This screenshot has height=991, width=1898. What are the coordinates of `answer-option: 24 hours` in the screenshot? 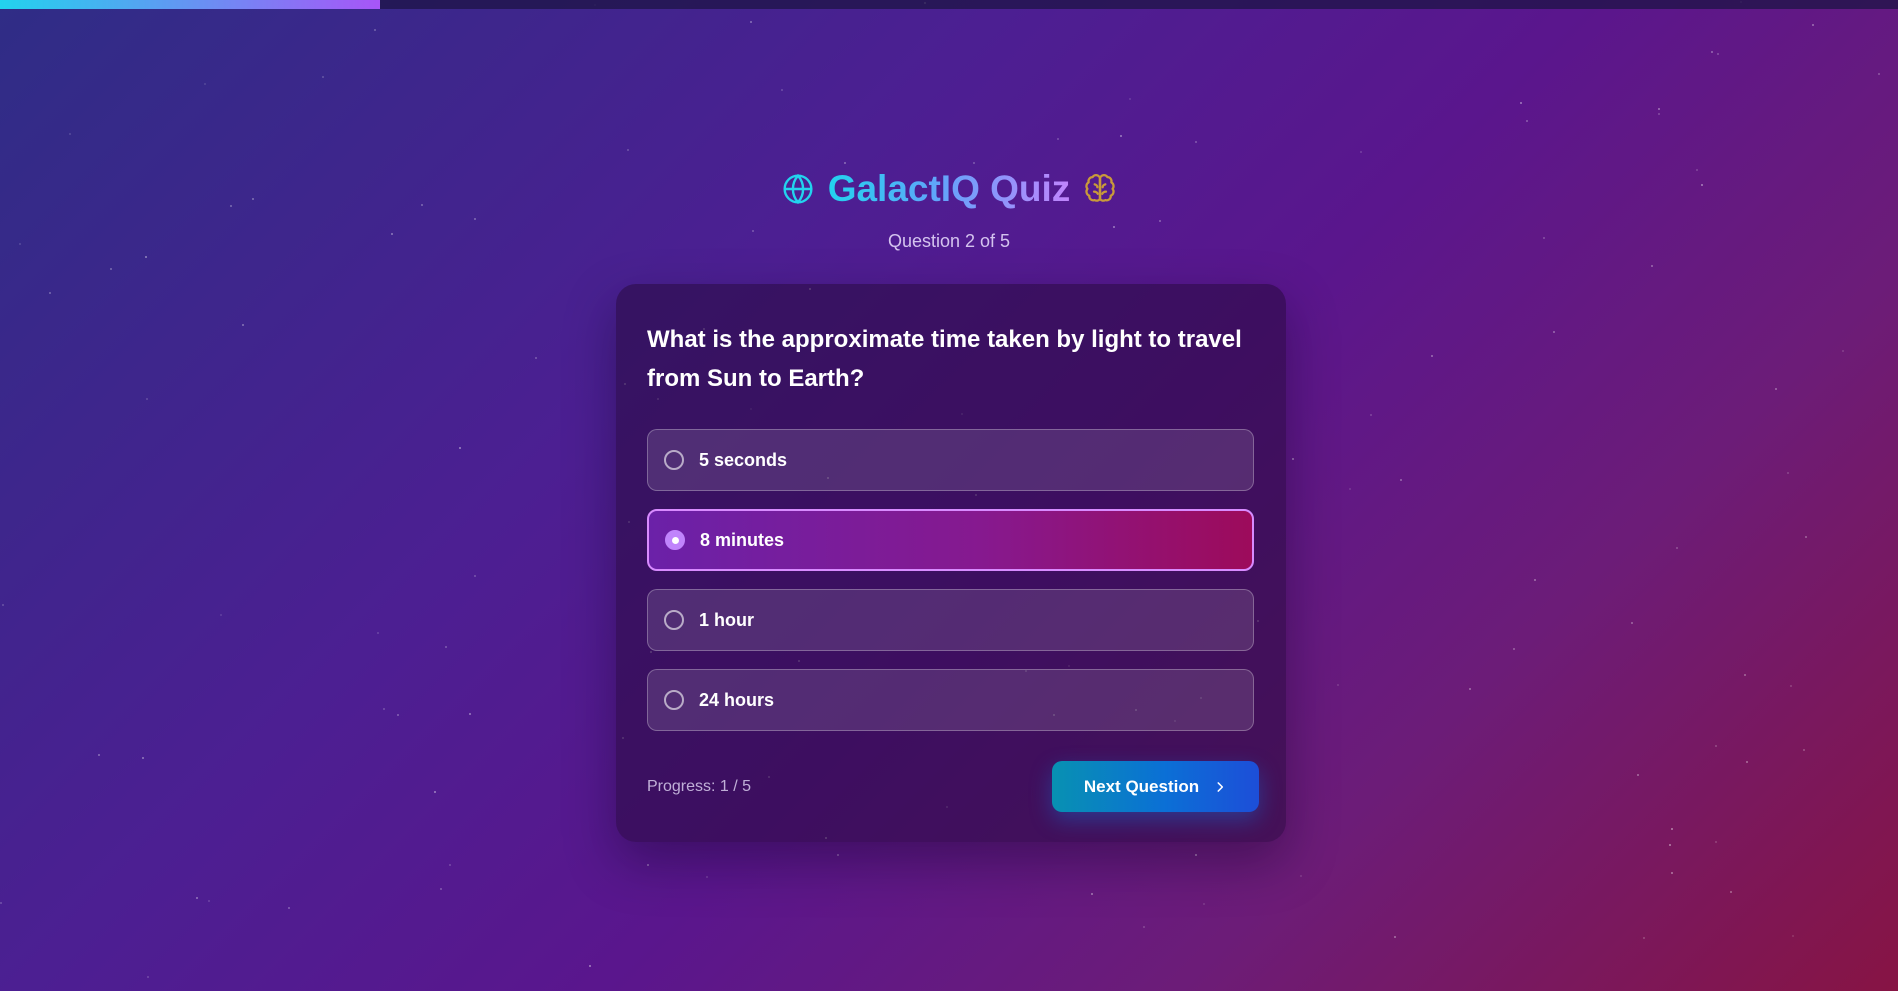 It's located at (950, 700).